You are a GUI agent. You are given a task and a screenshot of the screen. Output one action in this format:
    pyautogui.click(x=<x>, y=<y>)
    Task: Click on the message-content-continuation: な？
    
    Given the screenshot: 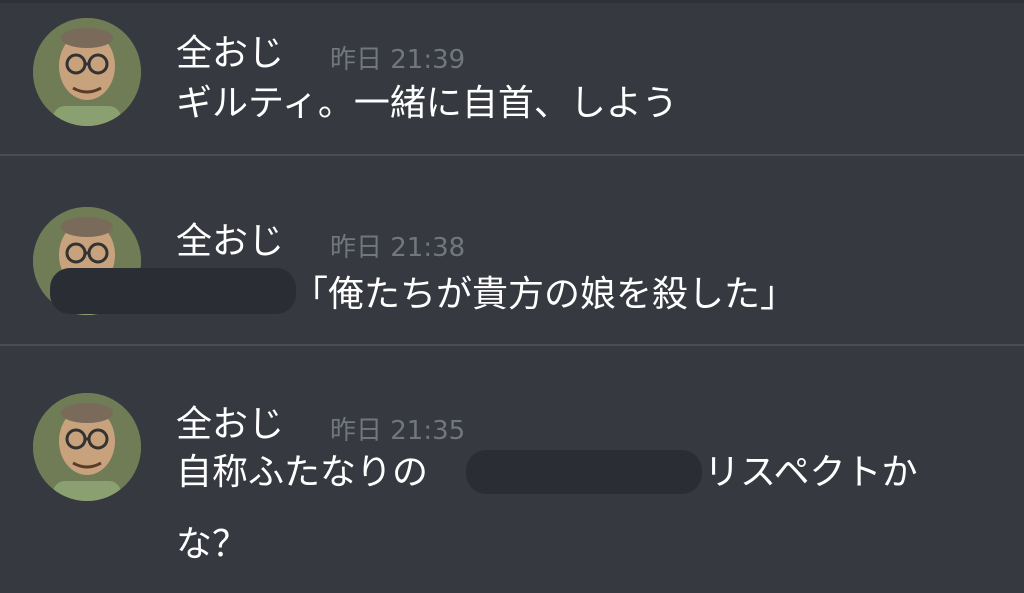 What is the action you would take?
    pyautogui.click(x=212, y=544)
    